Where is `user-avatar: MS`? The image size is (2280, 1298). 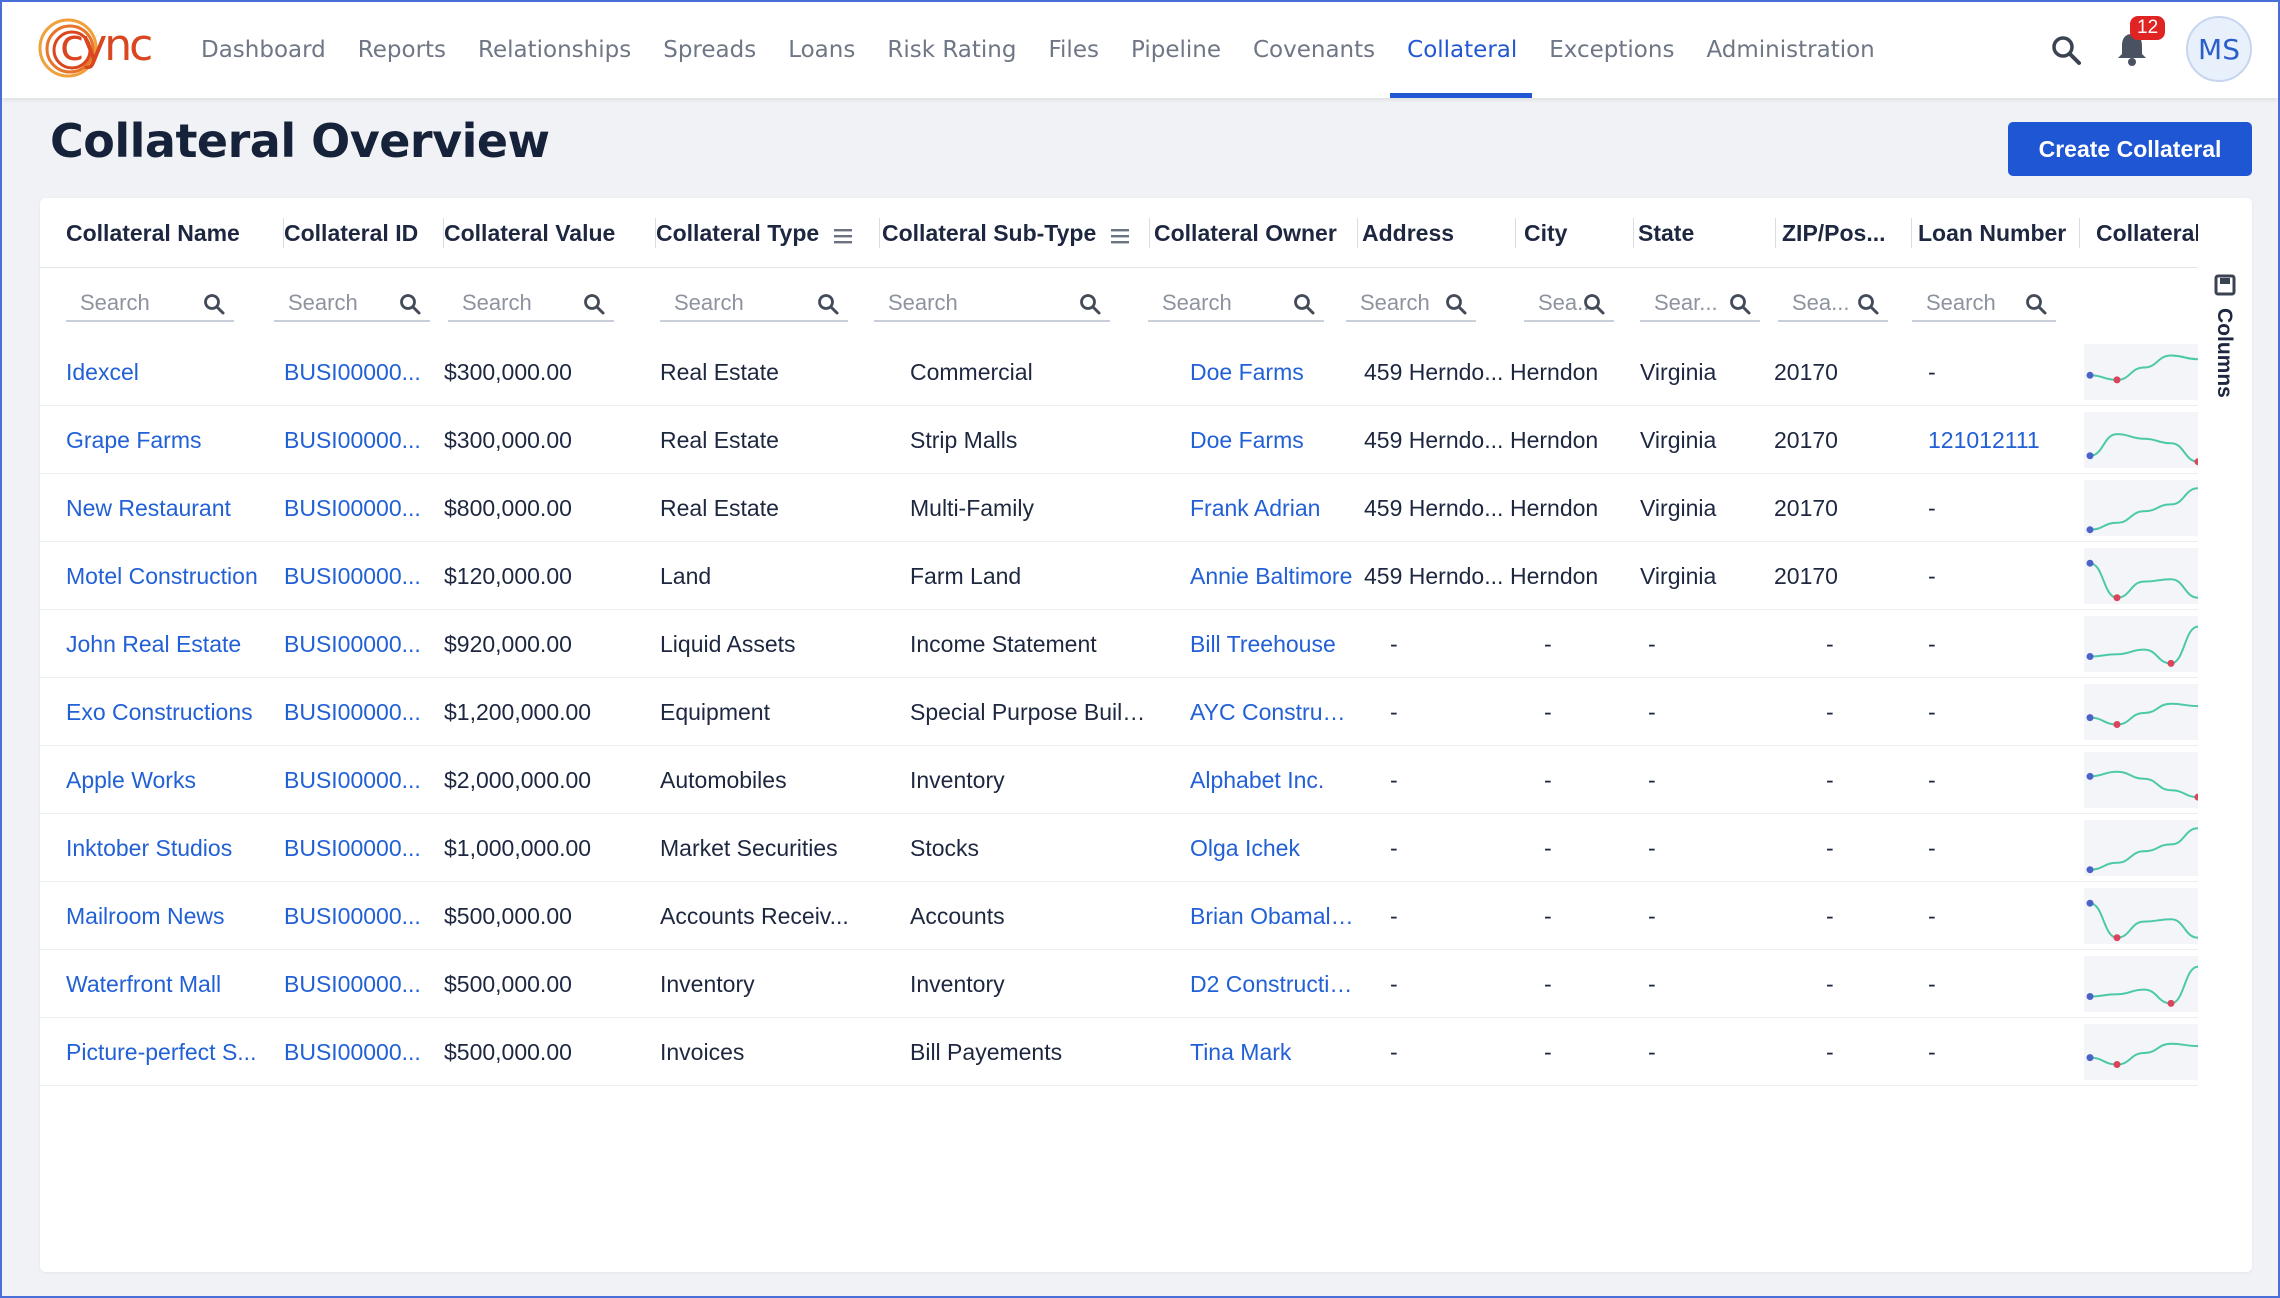 user-avatar: MS is located at coordinates (2219, 49).